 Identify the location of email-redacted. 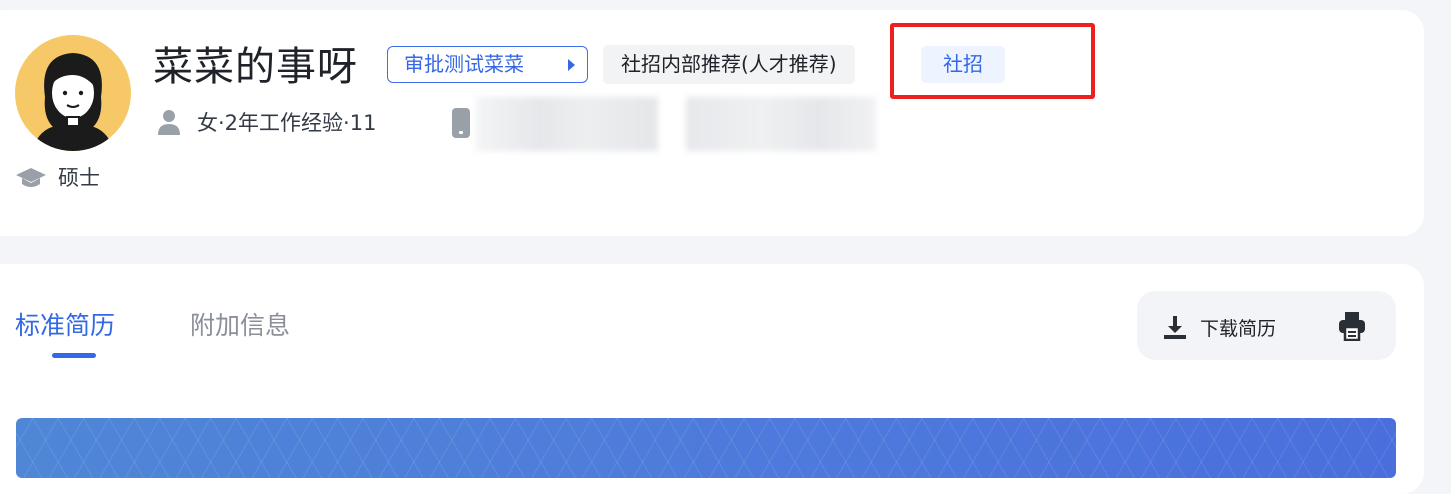
(781, 124).